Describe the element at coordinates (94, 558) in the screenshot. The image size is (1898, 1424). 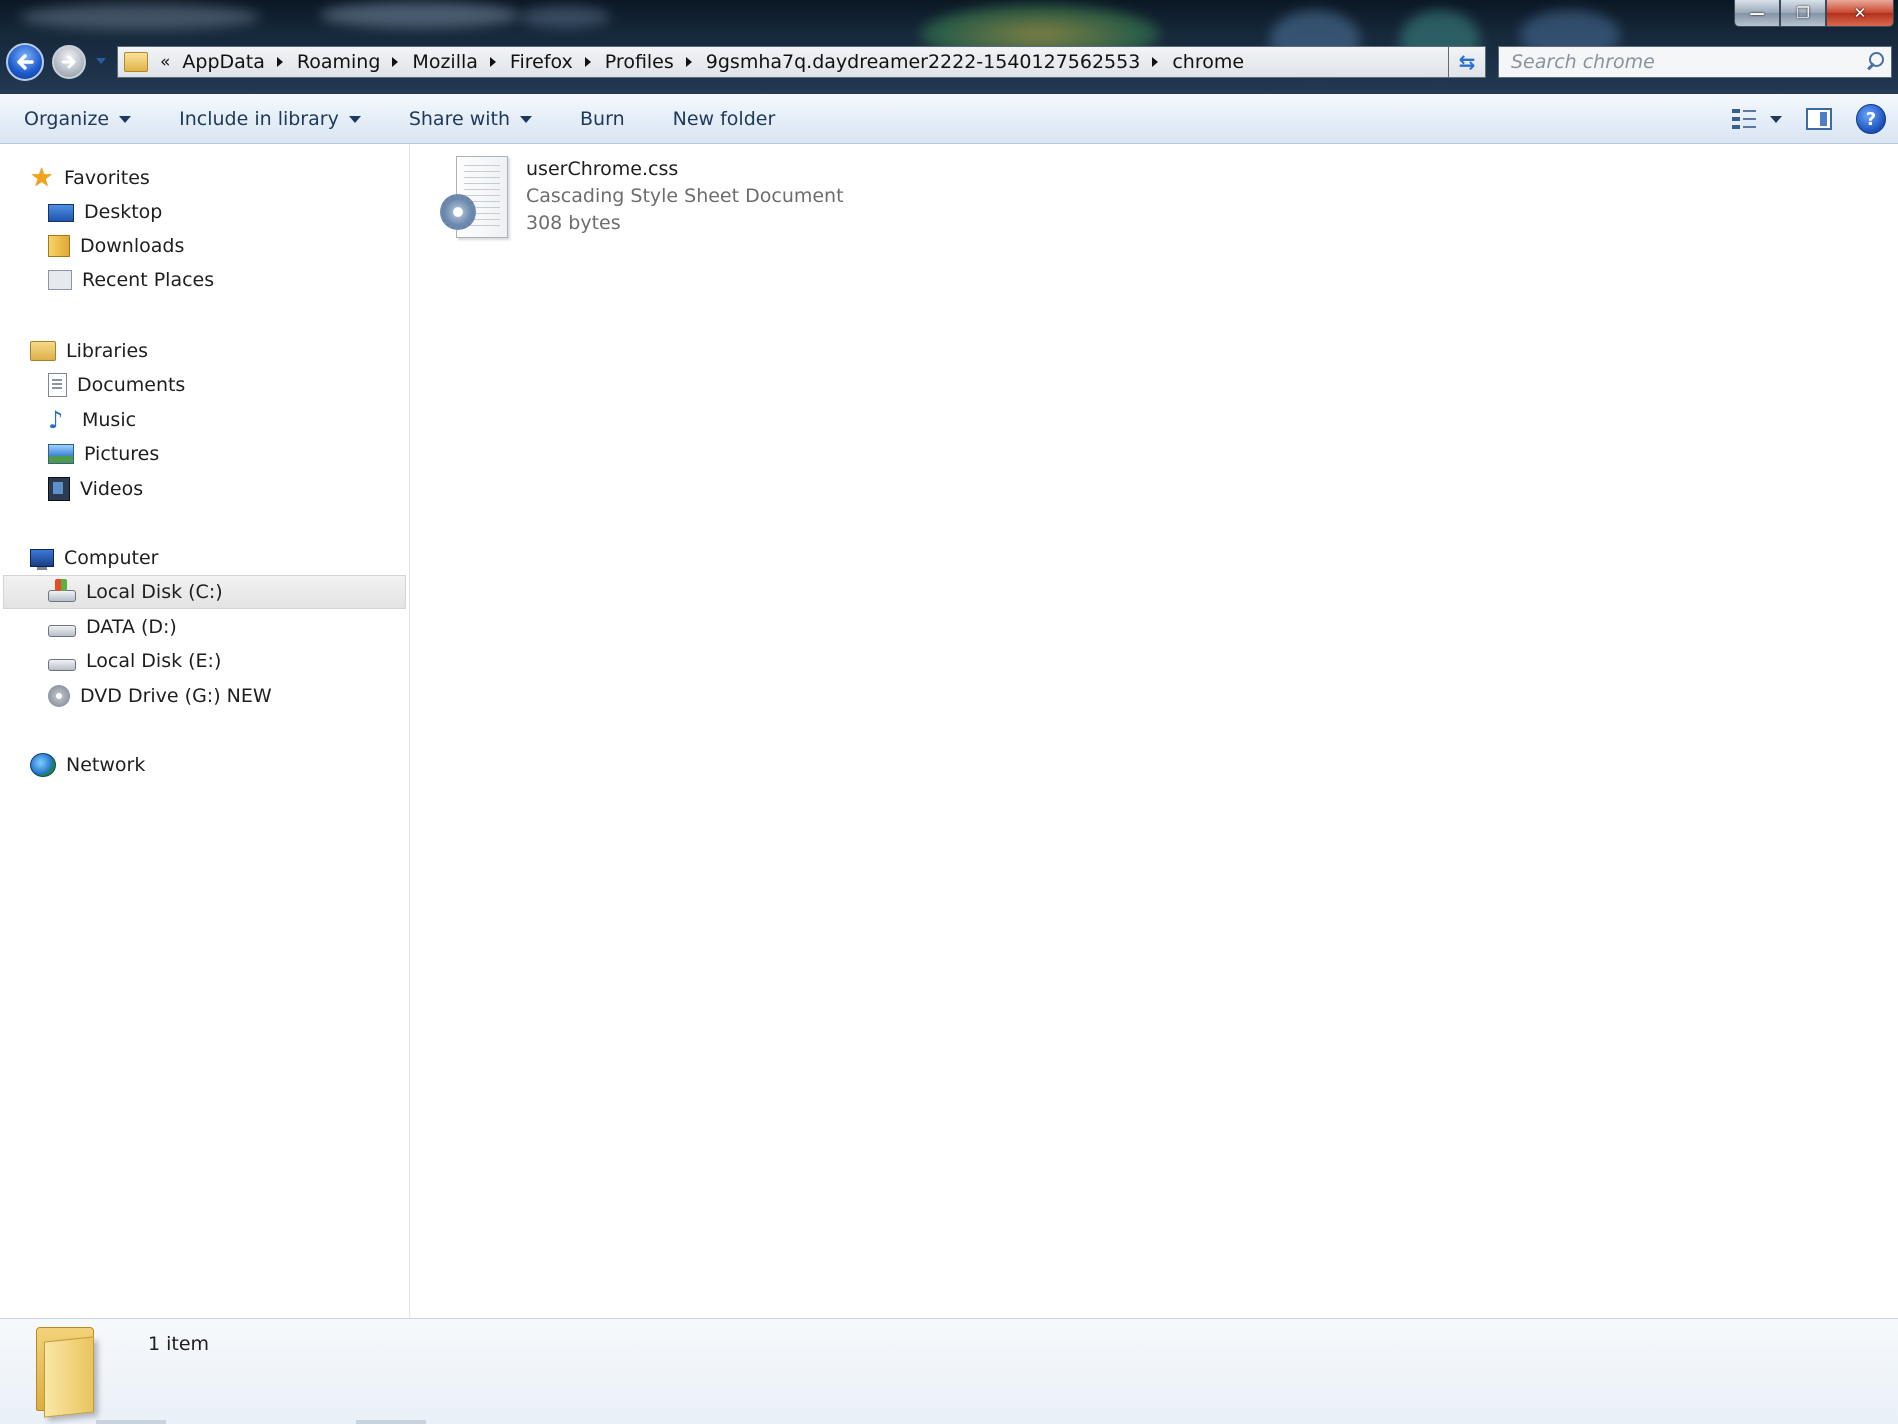
I see `nav-computer: Computer` at that location.